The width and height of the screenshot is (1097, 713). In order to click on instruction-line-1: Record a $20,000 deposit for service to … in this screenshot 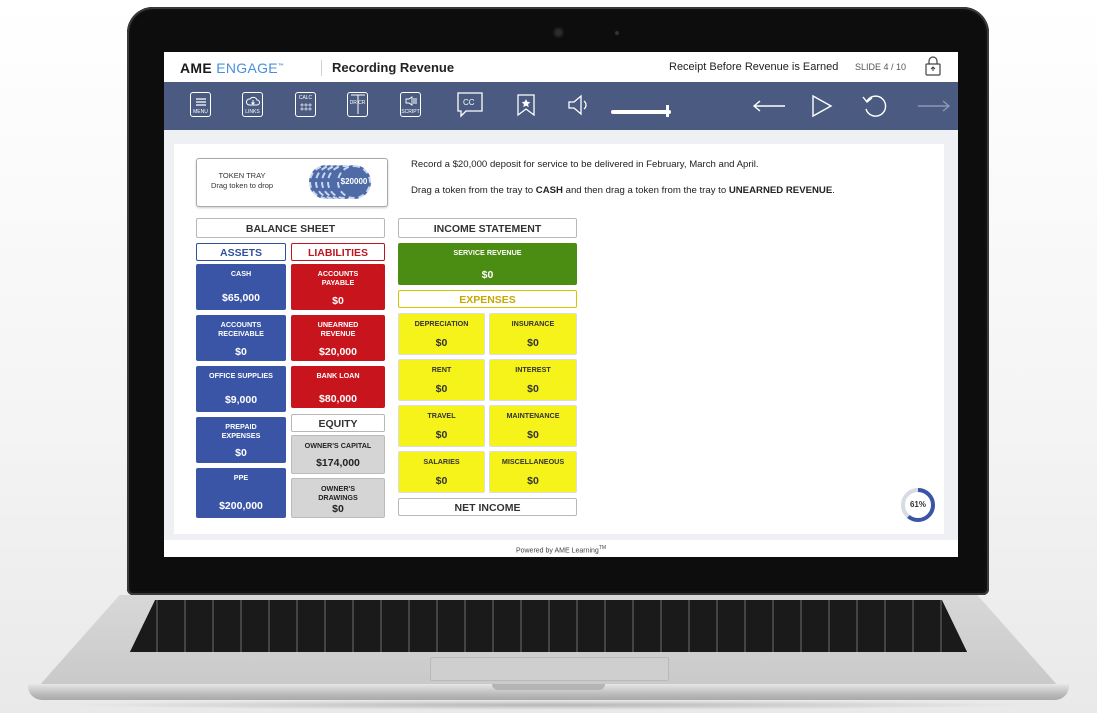, I will do `click(585, 164)`.